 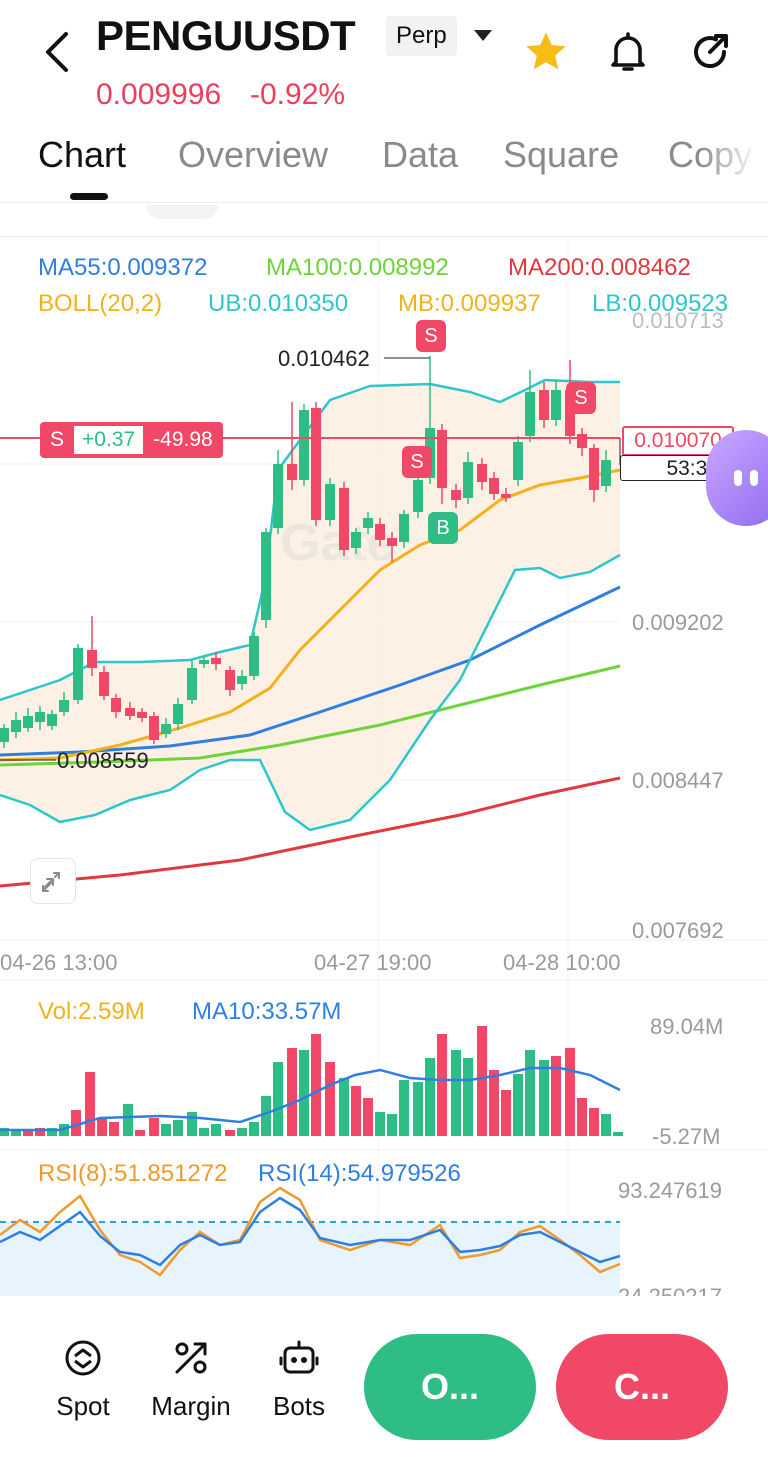 I want to click on tab-chart: Chart, so click(x=82, y=155).